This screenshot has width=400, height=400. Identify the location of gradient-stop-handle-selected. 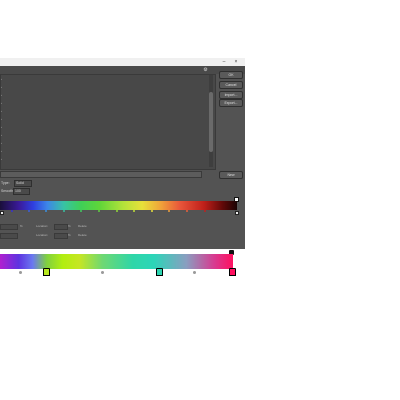
(232, 272).